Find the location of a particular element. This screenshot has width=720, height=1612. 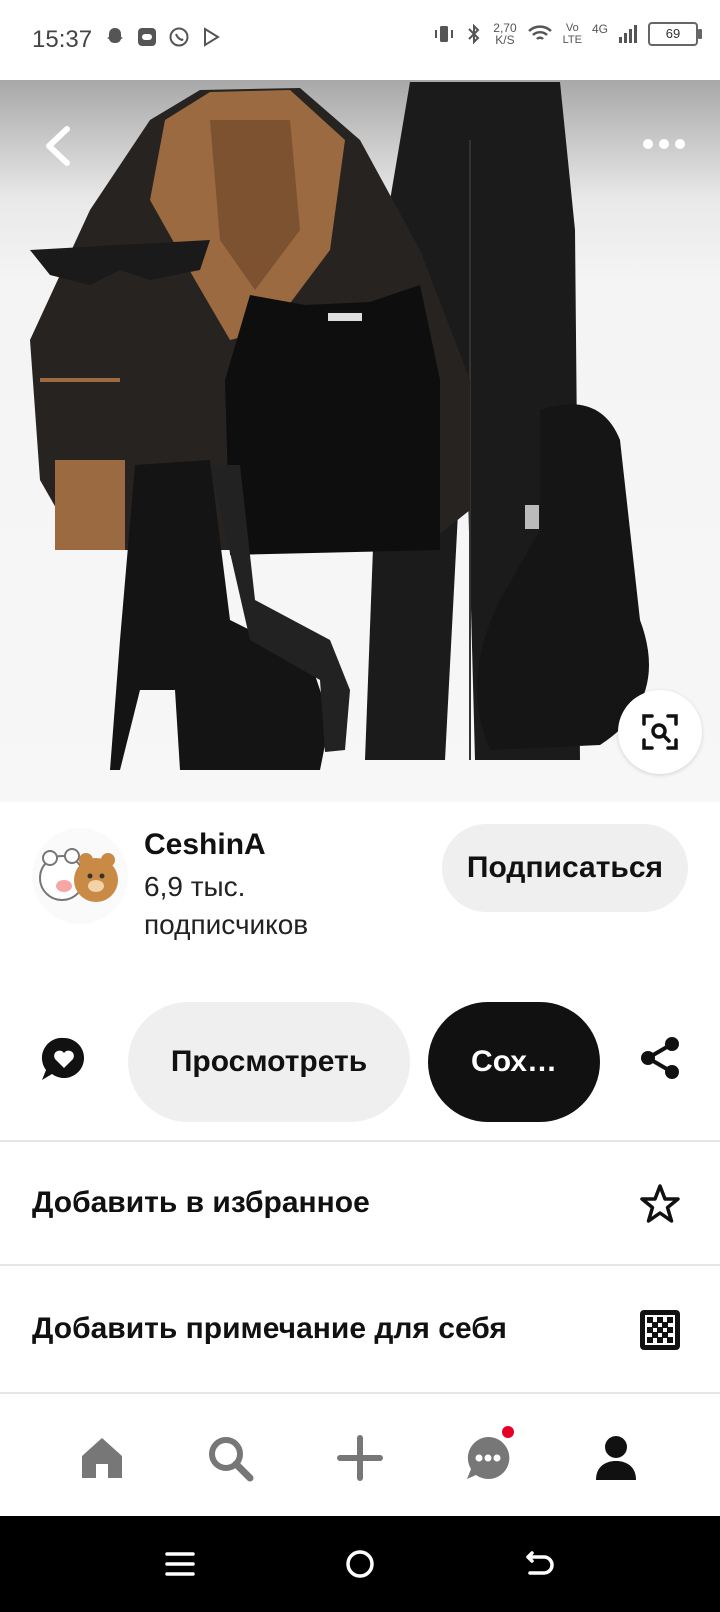

nav-profile is located at coordinates (616, 1458).